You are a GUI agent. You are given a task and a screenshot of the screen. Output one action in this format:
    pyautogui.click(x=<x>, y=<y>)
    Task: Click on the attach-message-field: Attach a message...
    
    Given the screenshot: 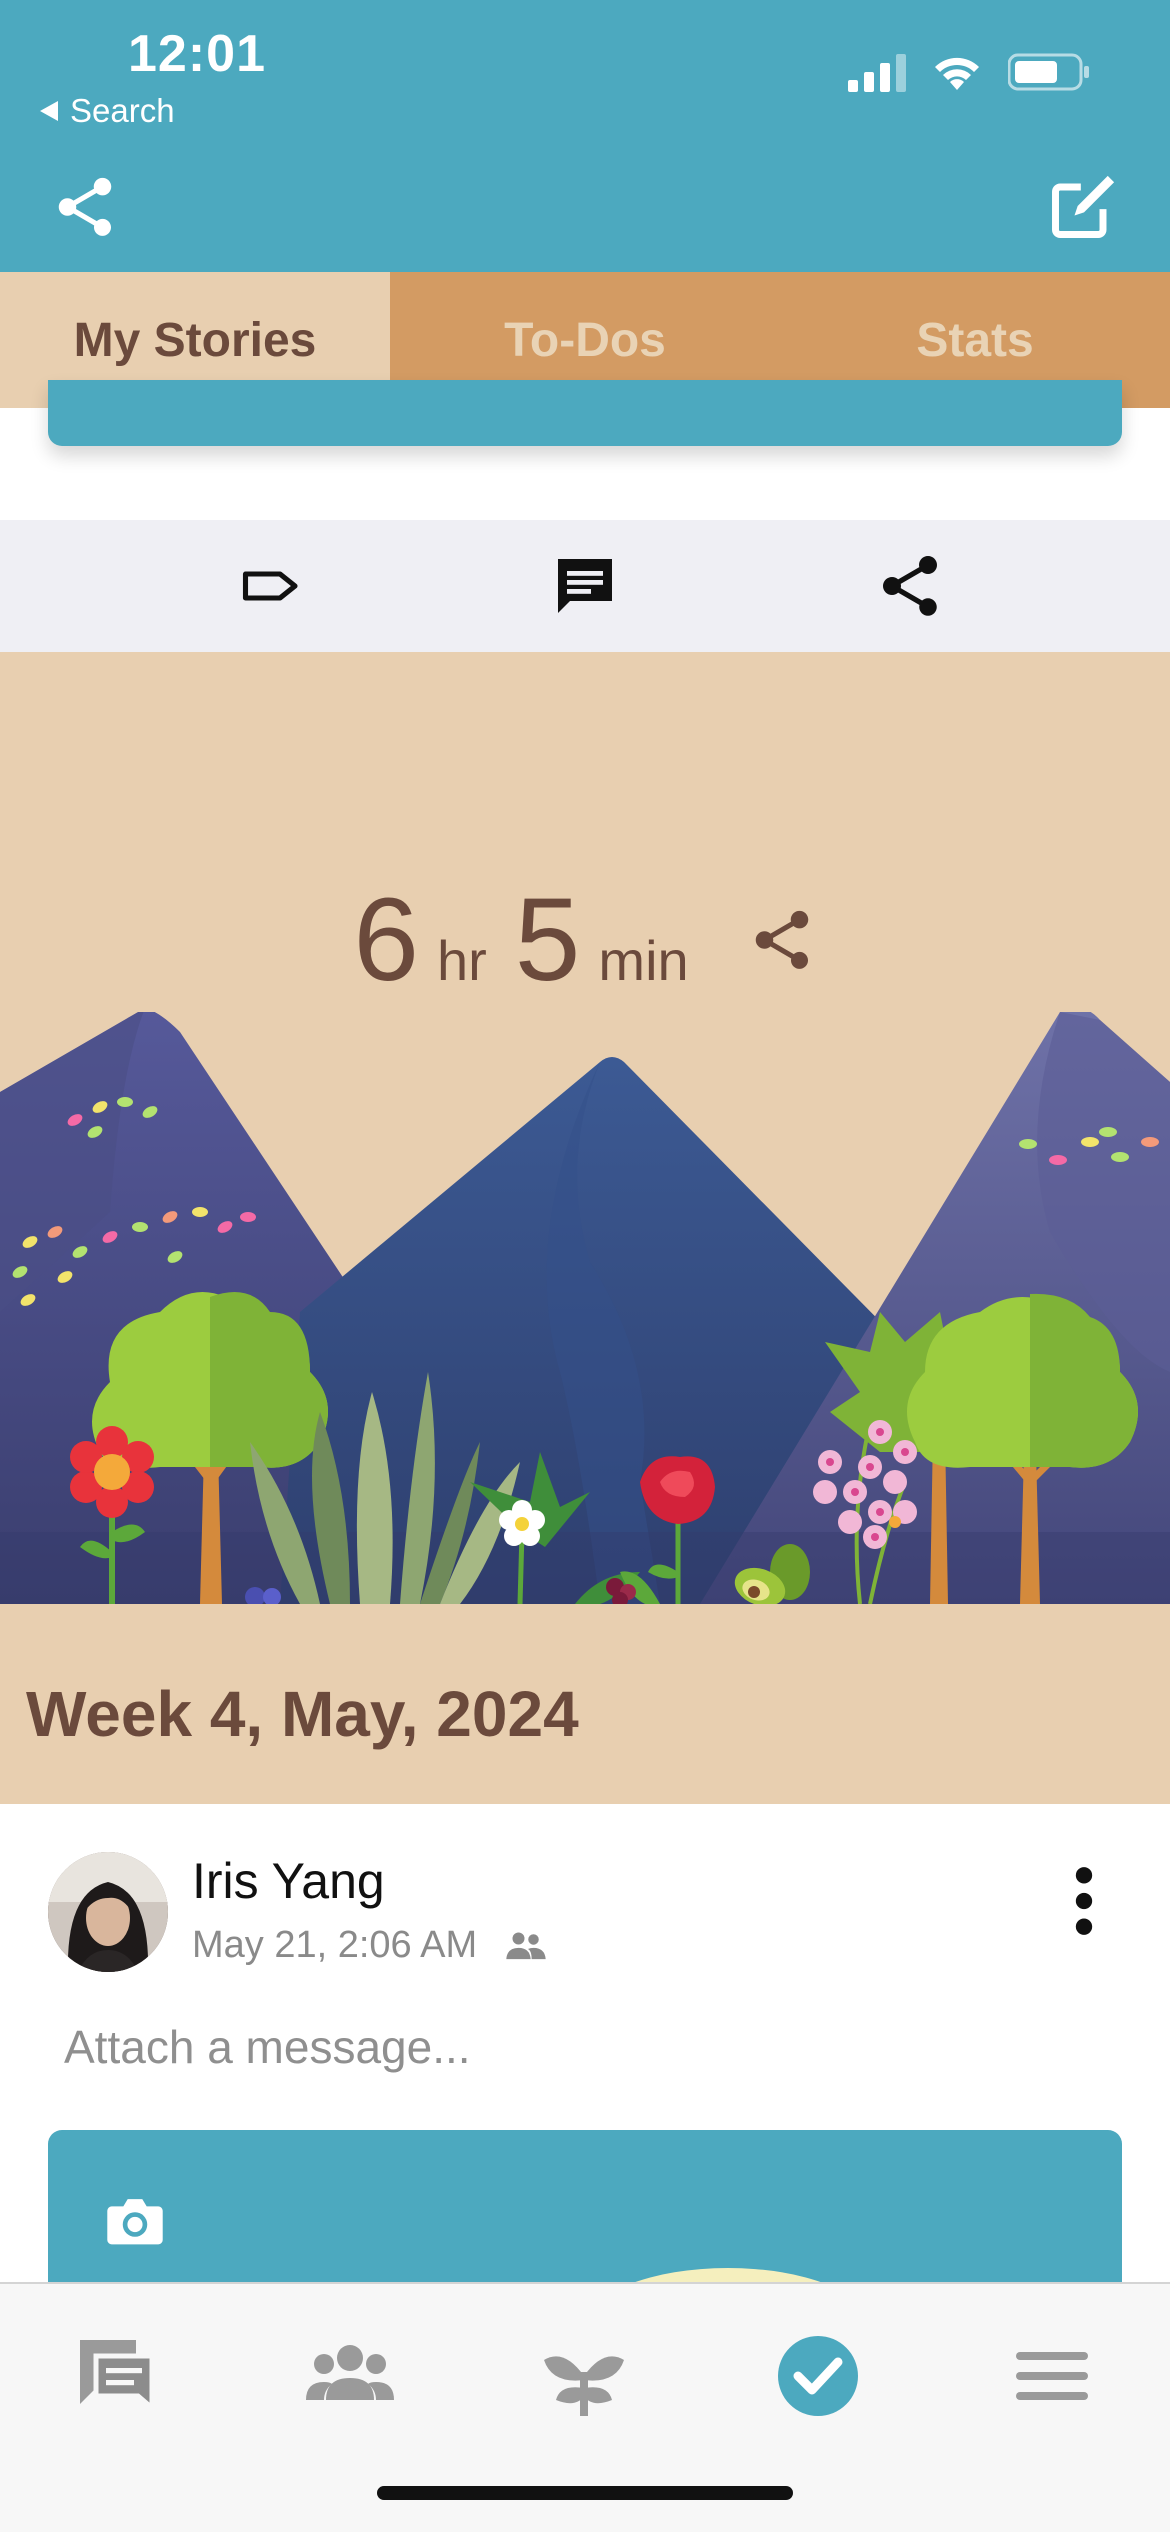 What is the action you would take?
    pyautogui.click(x=267, y=2047)
    